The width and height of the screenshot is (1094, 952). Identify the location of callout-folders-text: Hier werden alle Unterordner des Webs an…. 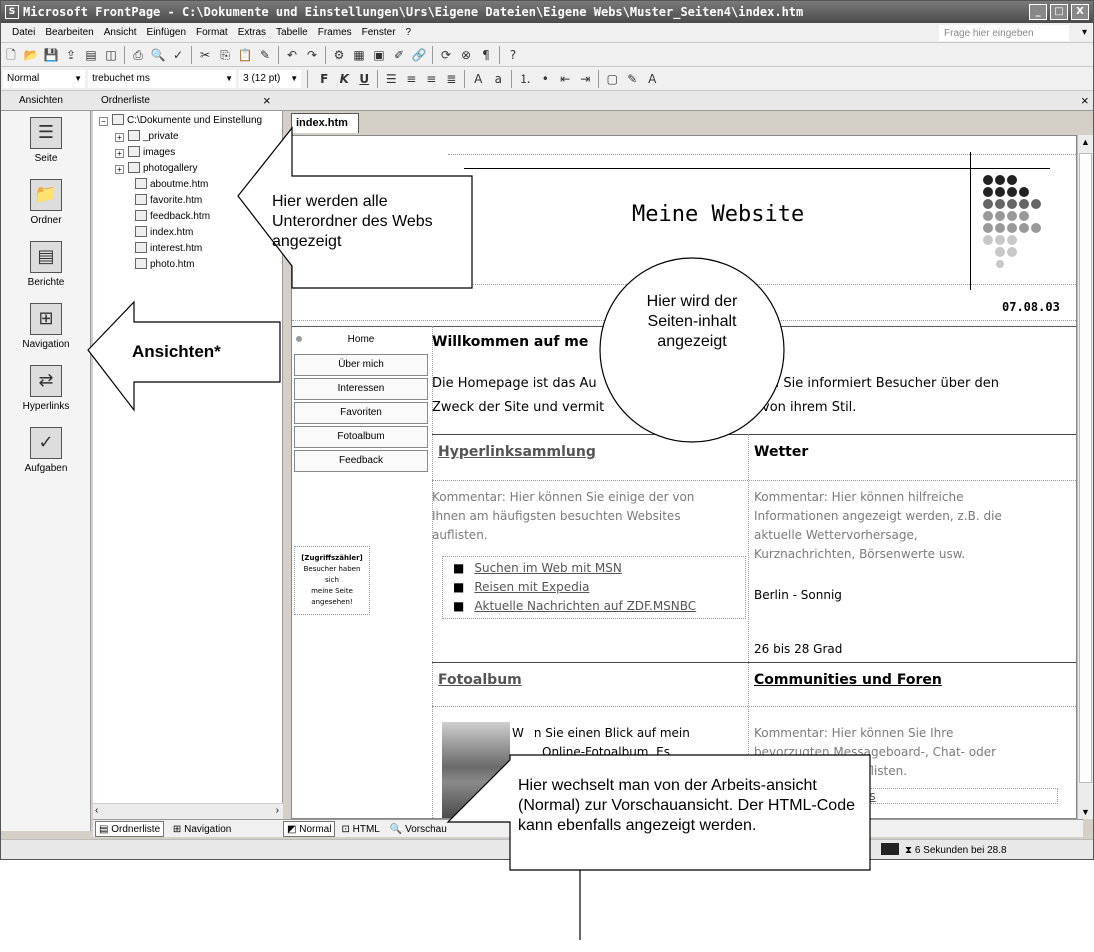
(352, 221).